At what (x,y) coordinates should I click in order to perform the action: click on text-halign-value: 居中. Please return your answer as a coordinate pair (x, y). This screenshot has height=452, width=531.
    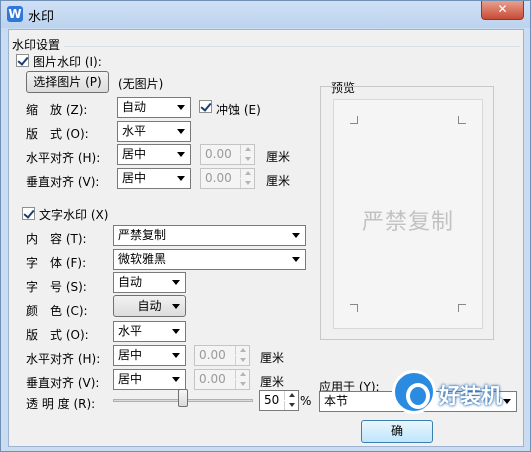
    Looking at the image, I should click on (130, 355).